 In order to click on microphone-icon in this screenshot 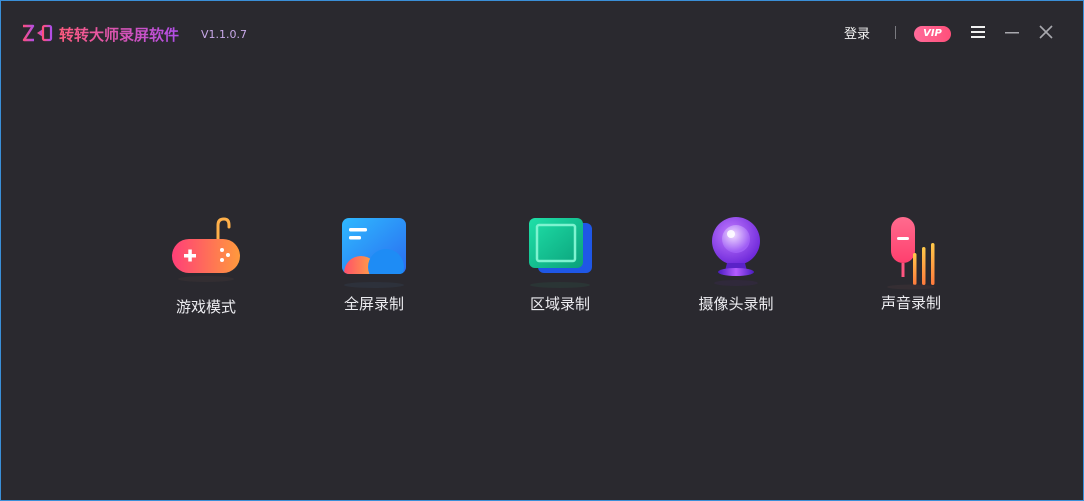, I will do `click(911, 253)`.